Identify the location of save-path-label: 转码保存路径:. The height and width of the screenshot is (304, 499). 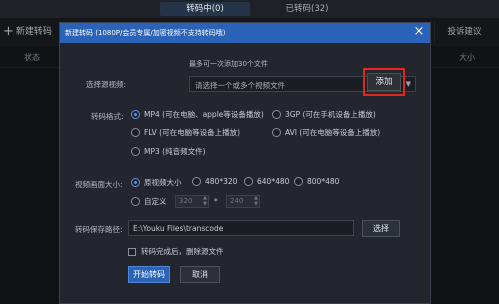
(99, 229).